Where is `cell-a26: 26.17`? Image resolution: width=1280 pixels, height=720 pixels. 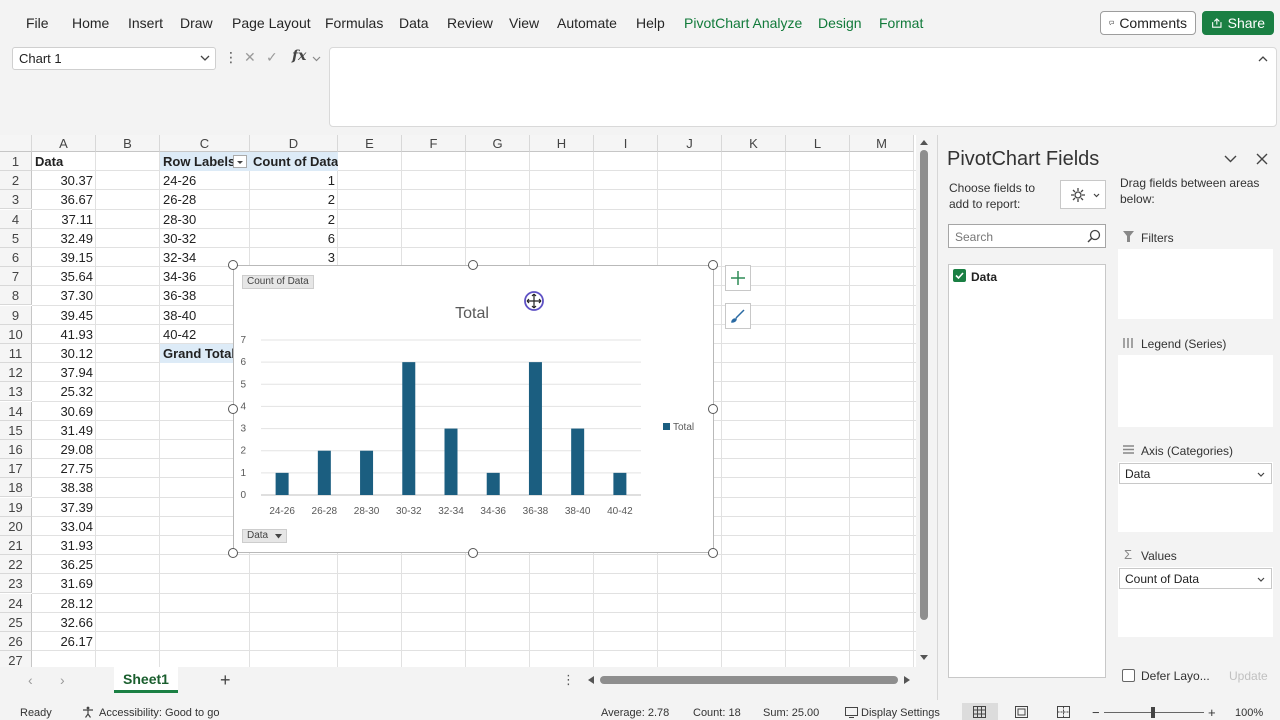
cell-a26: 26.17 is located at coordinates (64, 641).